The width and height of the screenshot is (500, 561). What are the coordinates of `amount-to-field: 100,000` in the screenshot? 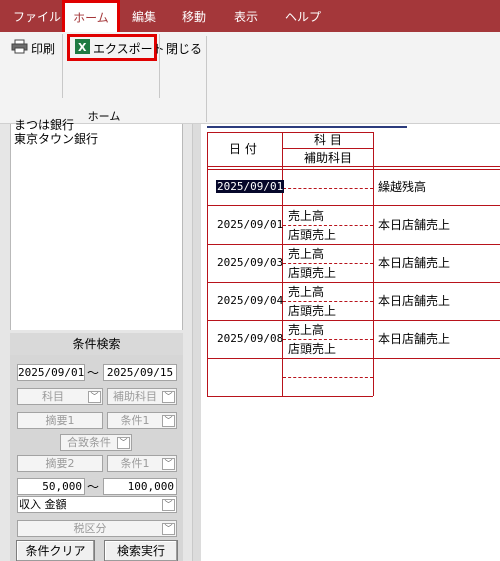 It's located at (140, 486).